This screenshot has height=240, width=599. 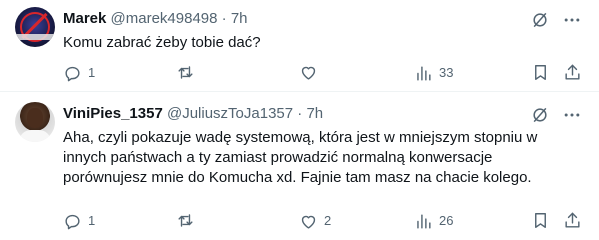 I want to click on tweet-header: Marek @marek498498 · 7h, so click(x=155, y=19).